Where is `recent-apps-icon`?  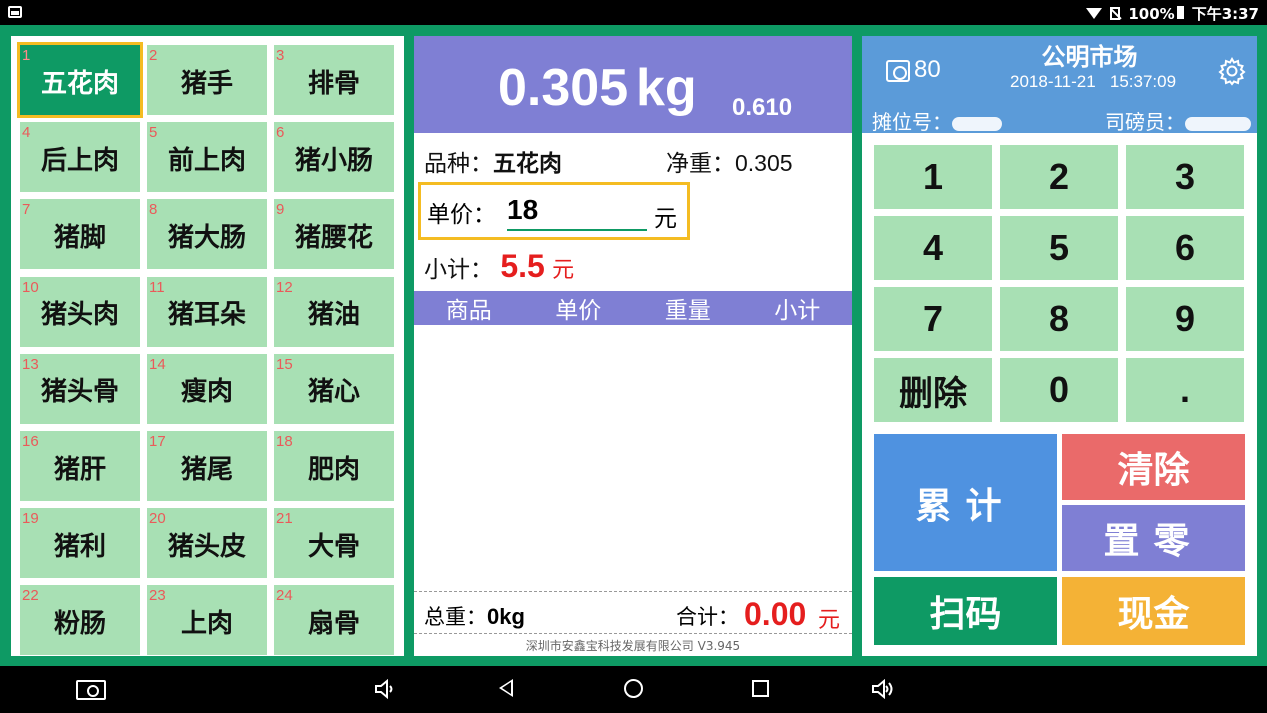 recent-apps-icon is located at coordinates (760, 688).